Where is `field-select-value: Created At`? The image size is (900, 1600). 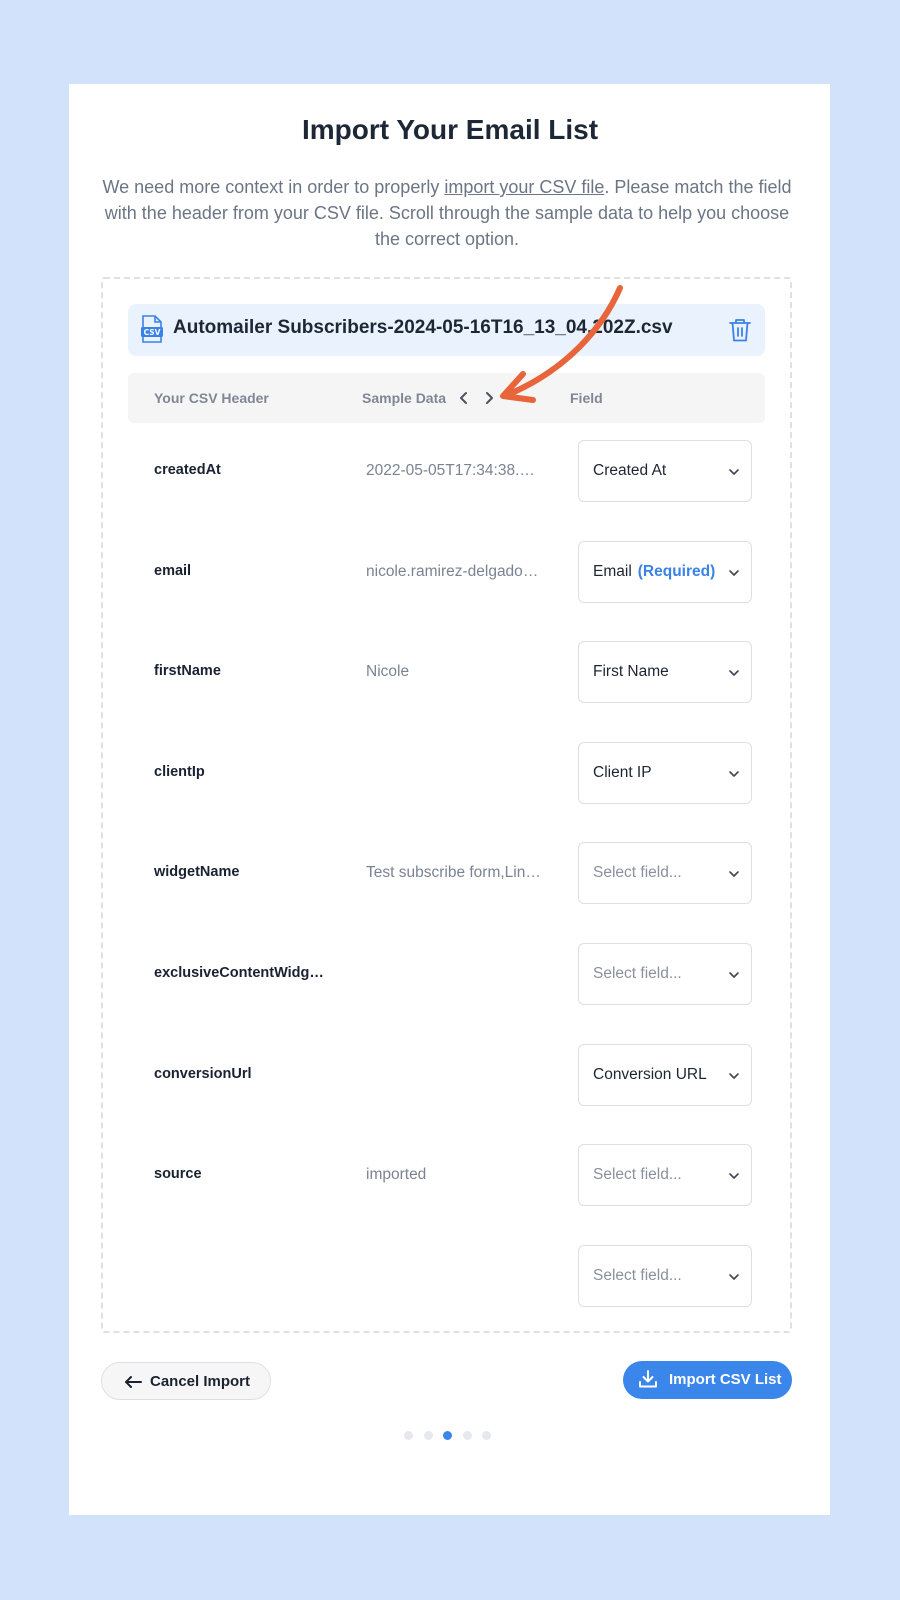 field-select-value: Created At is located at coordinates (629, 471).